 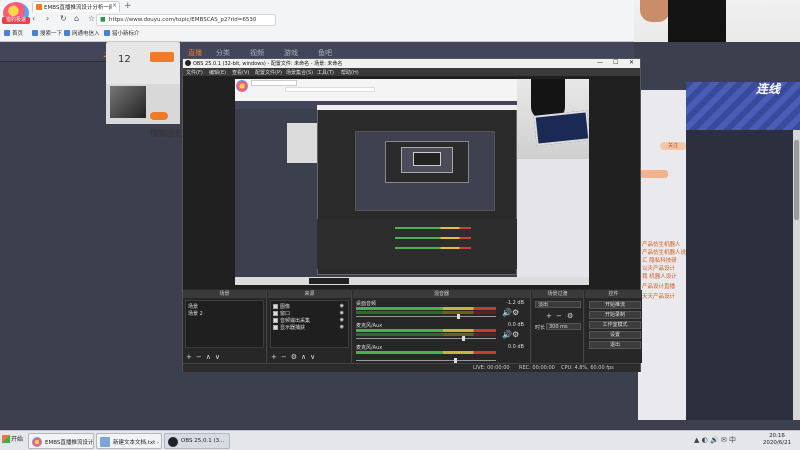 I want to click on scene-item: 场景, so click(x=193, y=306).